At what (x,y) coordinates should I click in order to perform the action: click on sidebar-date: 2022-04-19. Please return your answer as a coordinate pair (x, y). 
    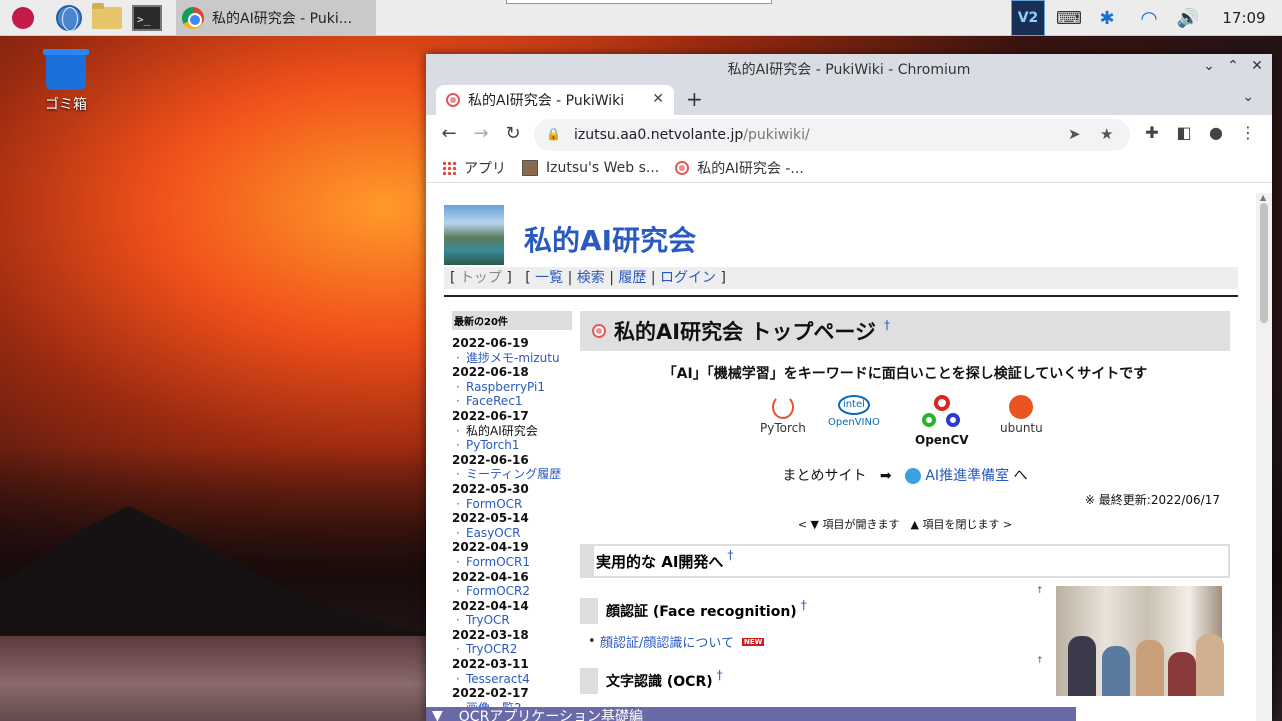
    Looking at the image, I should click on (490, 547).